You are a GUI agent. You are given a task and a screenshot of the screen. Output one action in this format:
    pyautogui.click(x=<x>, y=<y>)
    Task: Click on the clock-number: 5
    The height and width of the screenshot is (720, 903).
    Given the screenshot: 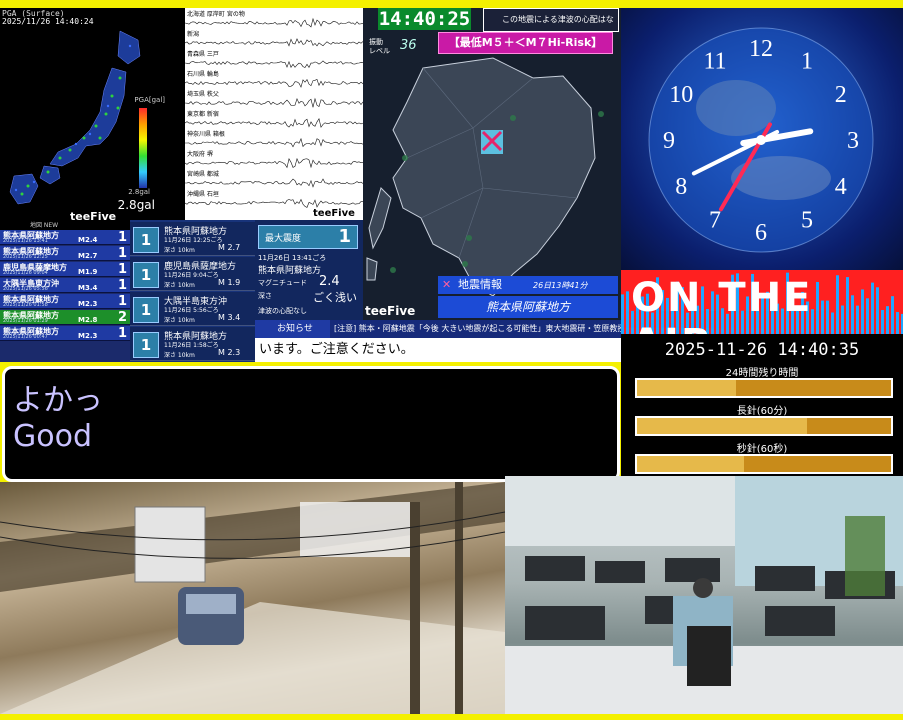 What is the action you would take?
    pyautogui.click(x=807, y=221)
    